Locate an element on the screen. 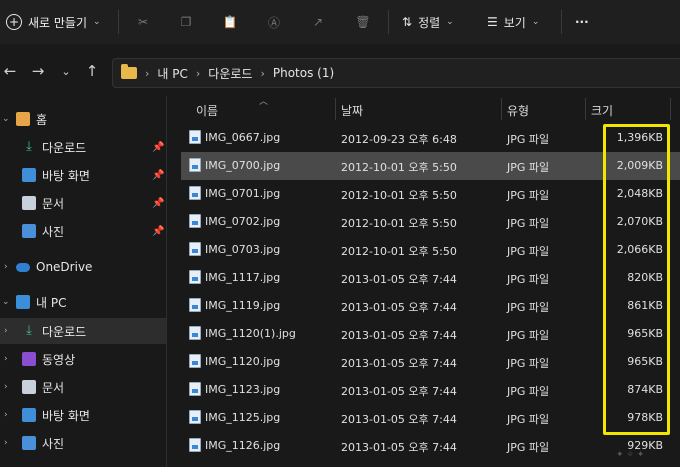 This screenshot has width=680, height=467. copy-icon: ❐ is located at coordinates (186, 22).